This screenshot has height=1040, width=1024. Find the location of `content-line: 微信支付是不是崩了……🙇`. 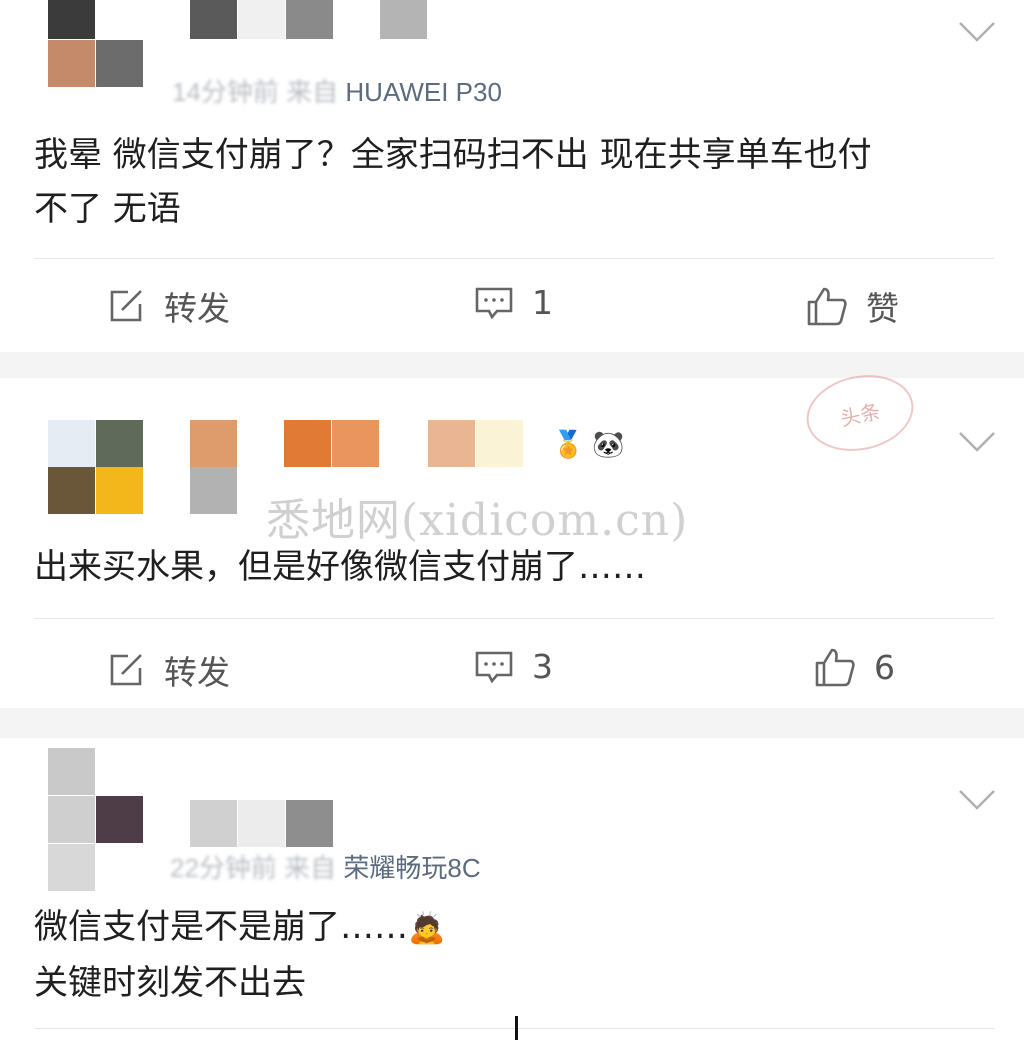

content-line: 微信支付是不是崩了……🙇 is located at coordinates (239, 928).